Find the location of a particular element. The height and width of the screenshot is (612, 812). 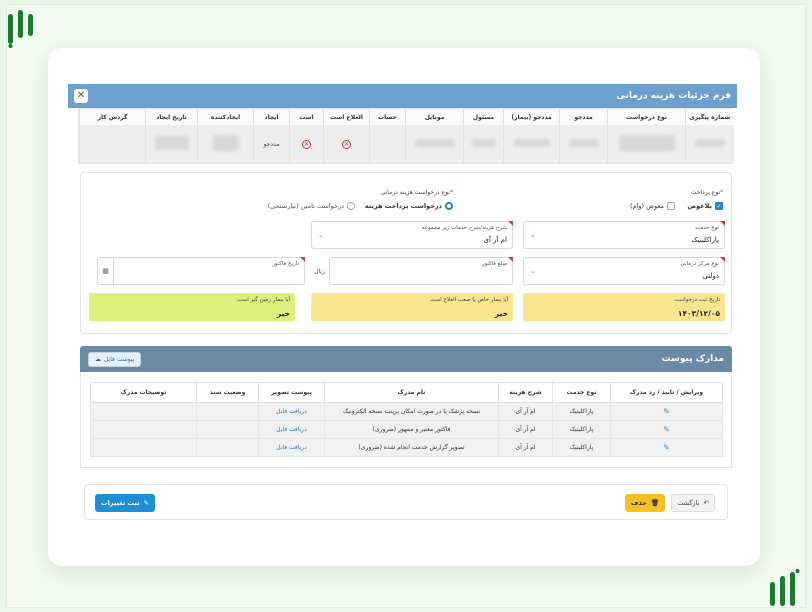

column-header: است is located at coordinates (306, 117).